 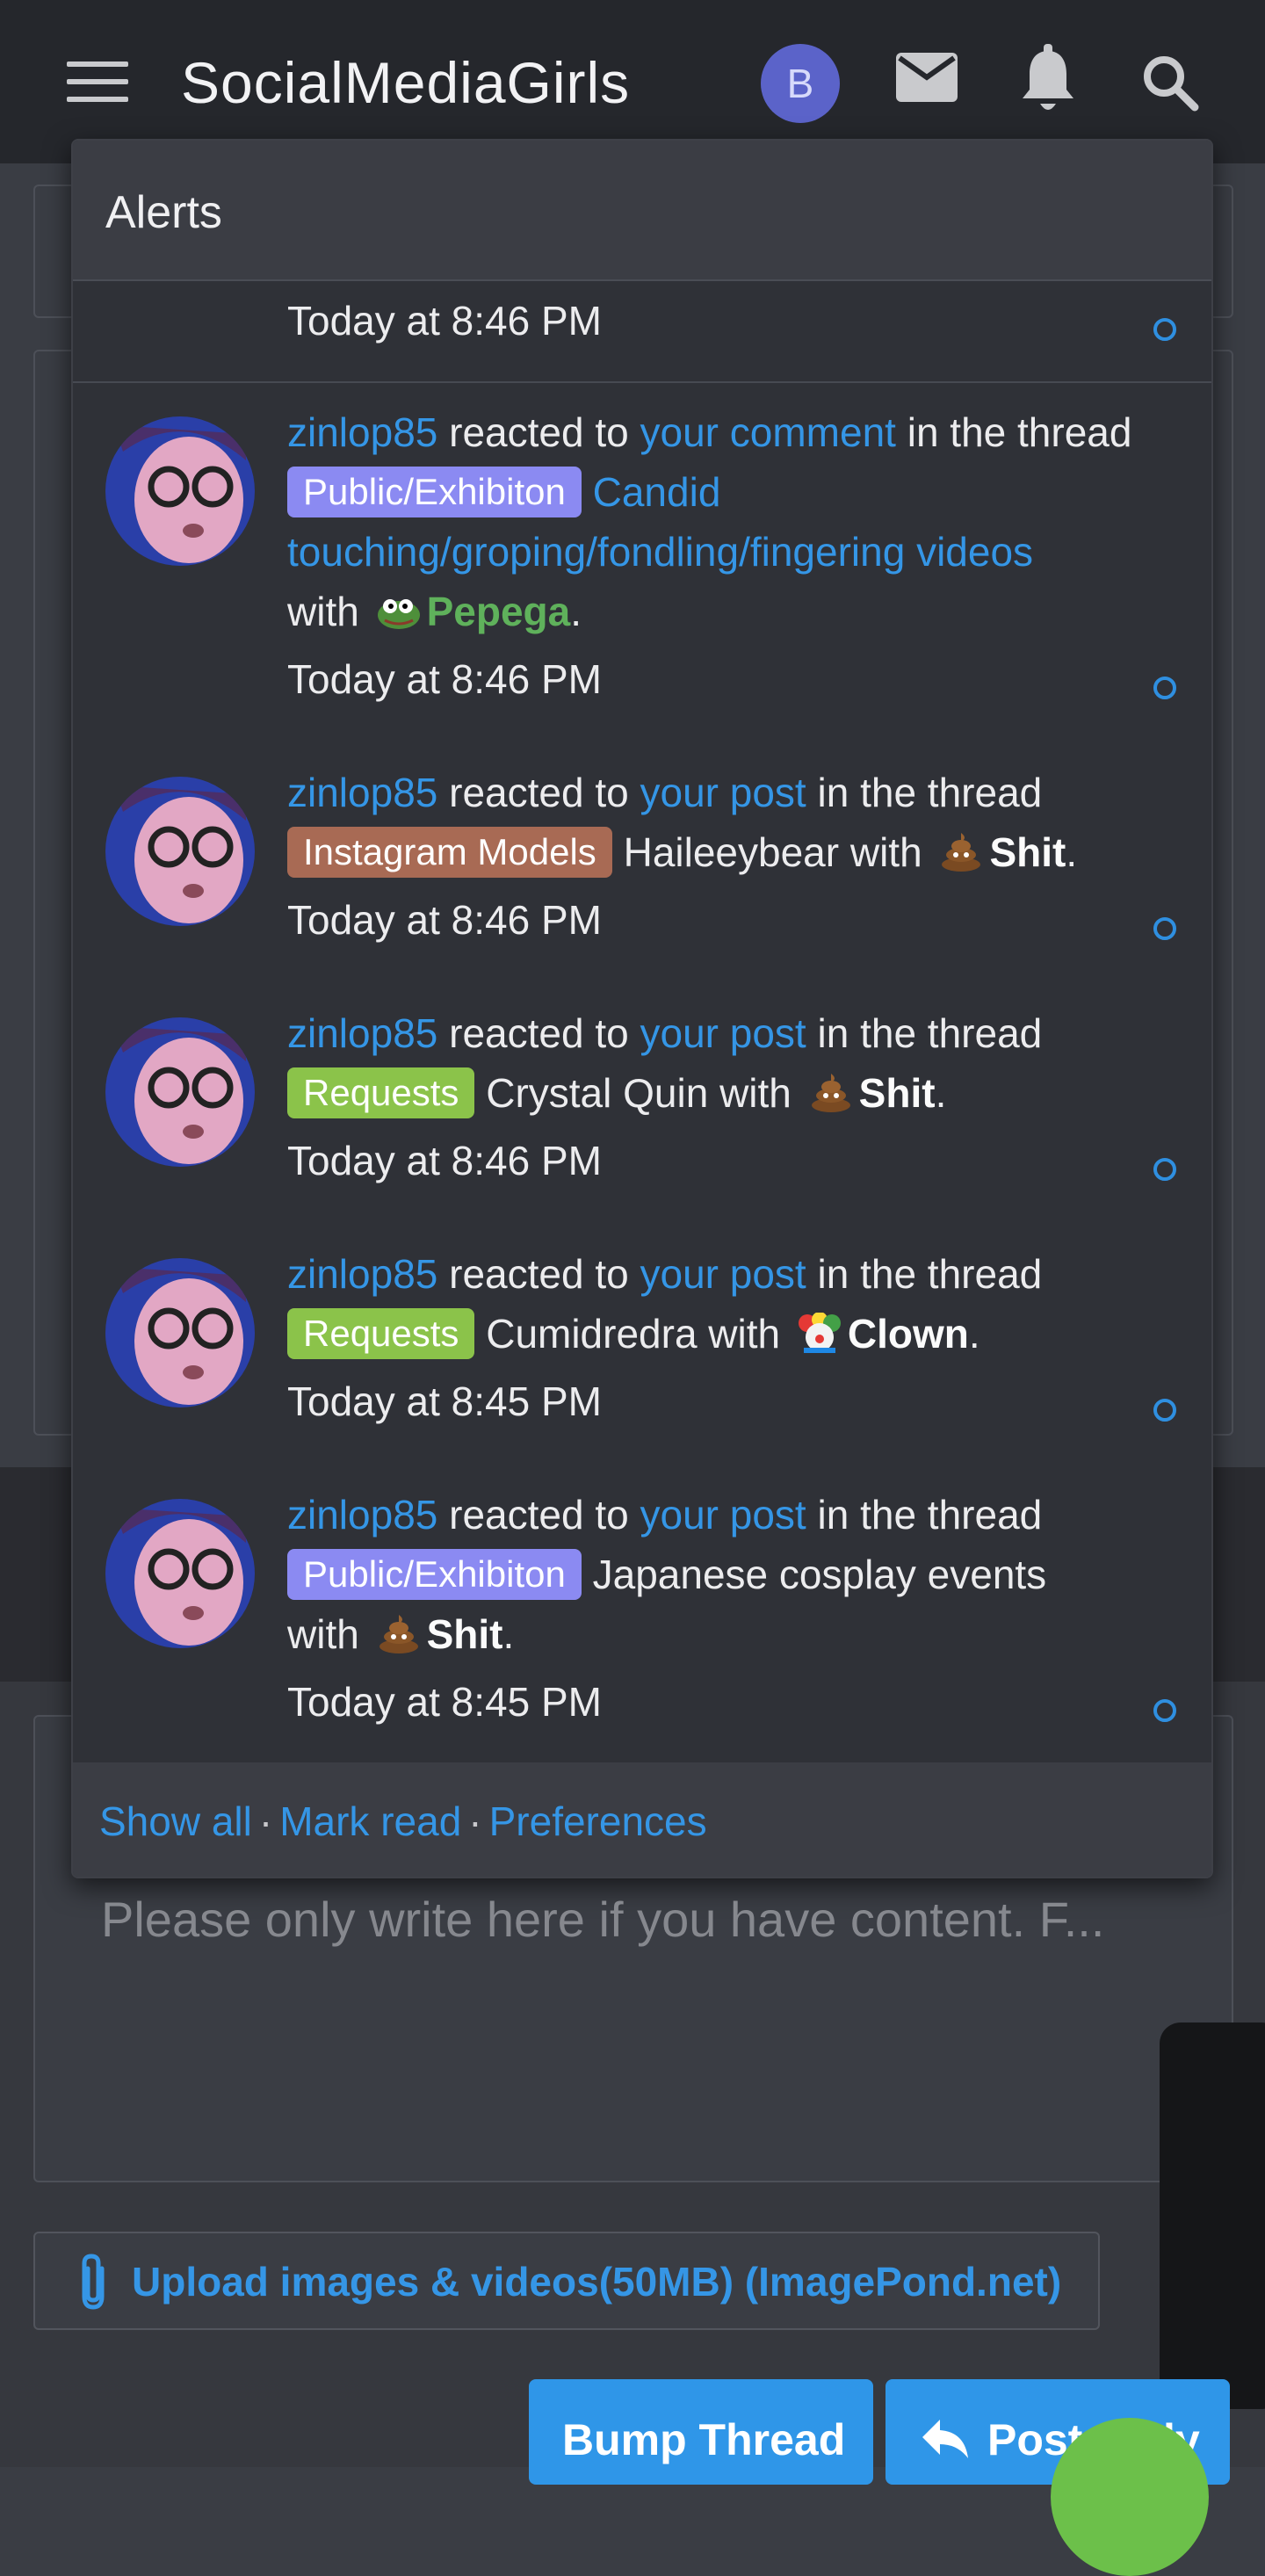 I want to click on bump-thread-button: Bump Thread, so click(x=701, y=2432).